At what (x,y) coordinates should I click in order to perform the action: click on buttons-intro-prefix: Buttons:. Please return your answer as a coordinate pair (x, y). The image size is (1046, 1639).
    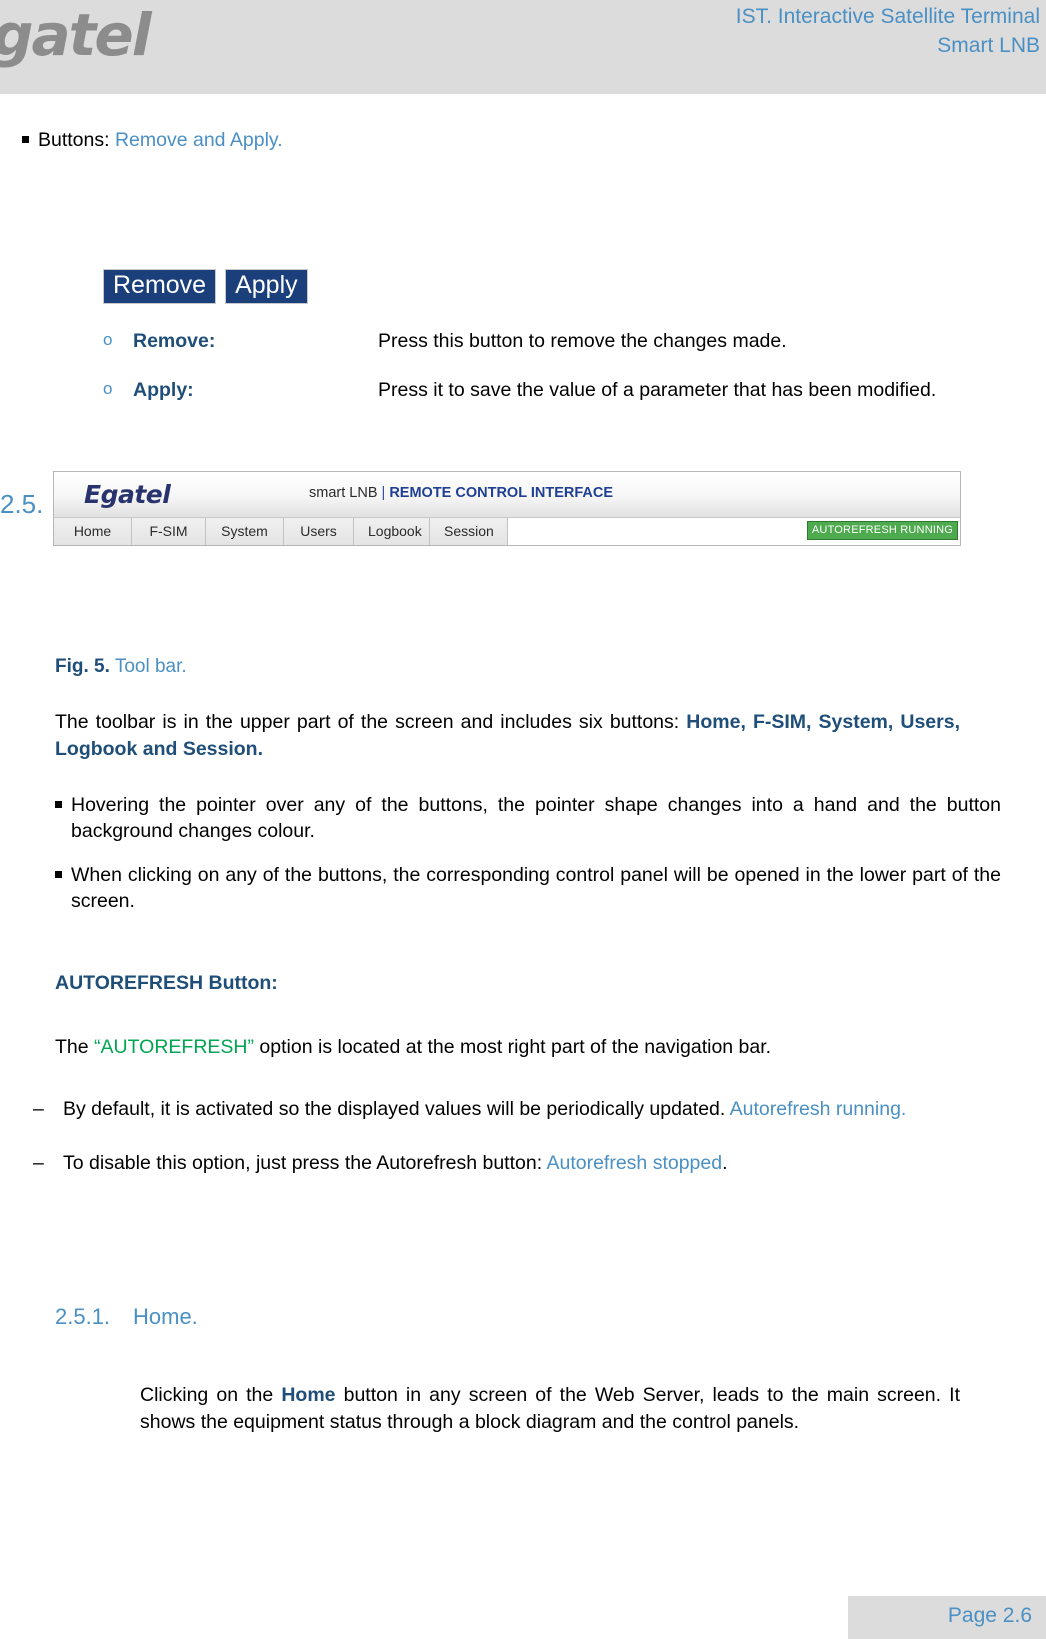
    Looking at the image, I should click on (76, 140).